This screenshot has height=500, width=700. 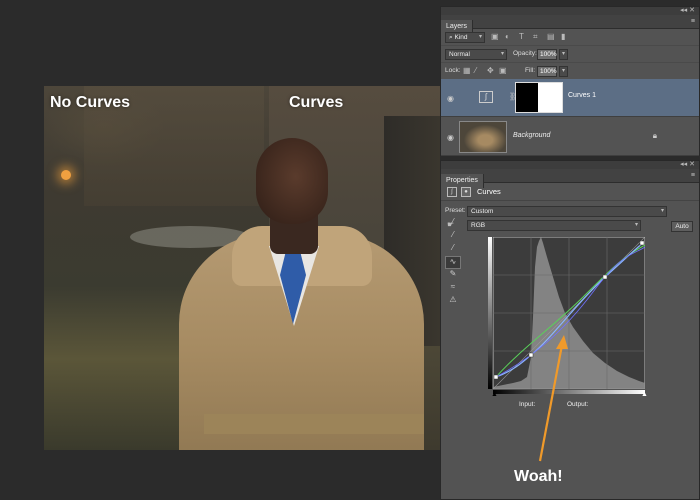 I want to click on layer-name: Curves 1, so click(x=582, y=95).